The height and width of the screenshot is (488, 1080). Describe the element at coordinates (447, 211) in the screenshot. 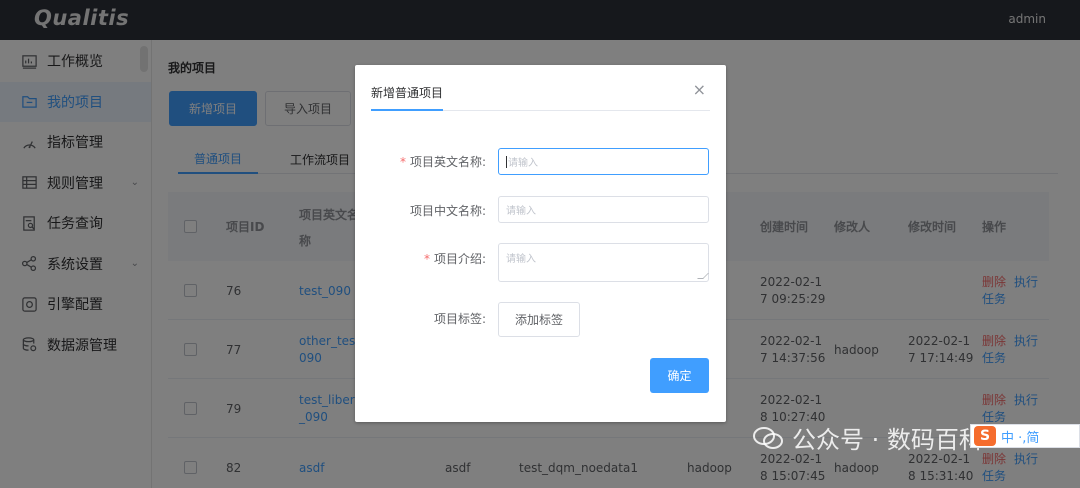

I see `name-cn-label: 项目中文名称:` at that location.